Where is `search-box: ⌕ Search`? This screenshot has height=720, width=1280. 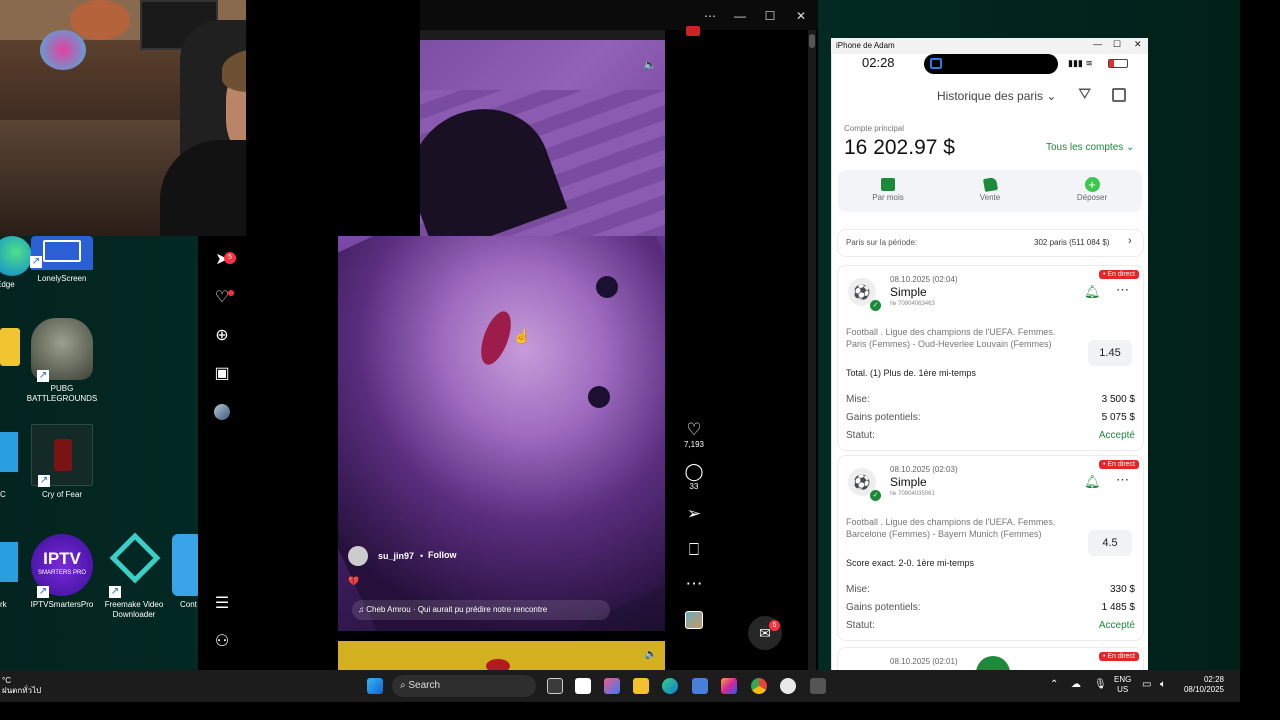 search-box: ⌕ Search is located at coordinates (464, 686).